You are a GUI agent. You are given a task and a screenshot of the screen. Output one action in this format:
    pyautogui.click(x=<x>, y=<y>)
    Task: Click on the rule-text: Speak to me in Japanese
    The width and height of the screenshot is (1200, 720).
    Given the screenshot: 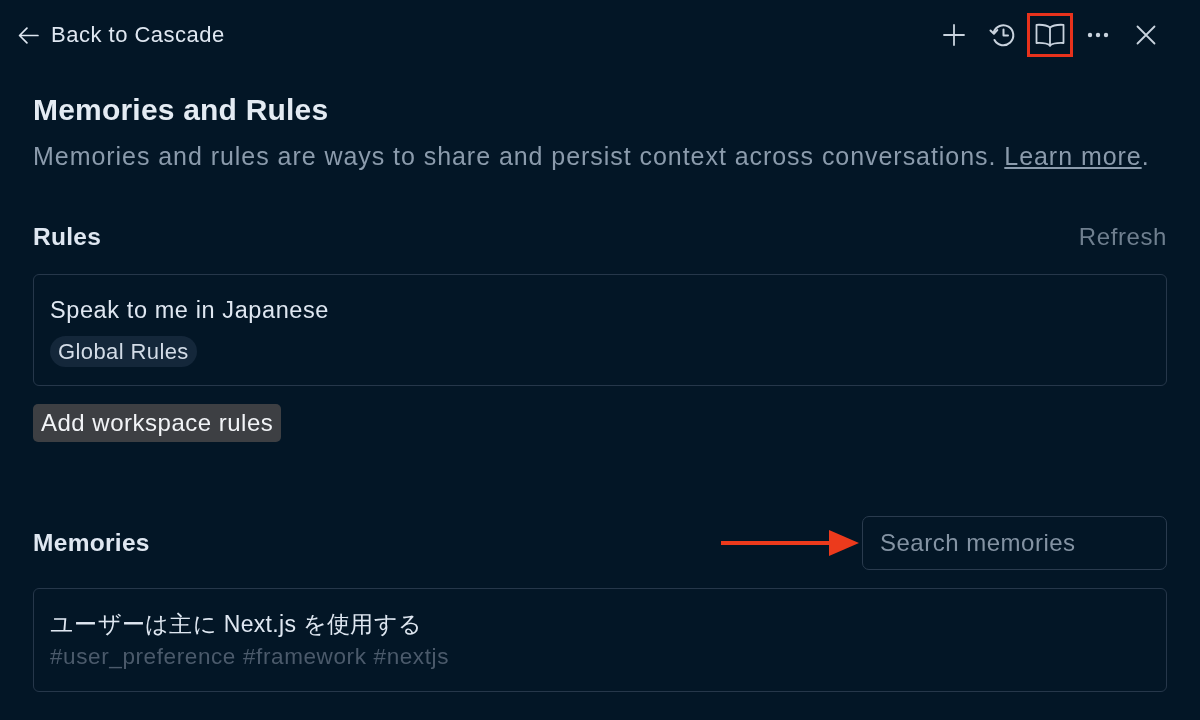 What is the action you would take?
    pyautogui.click(x=190, y=310)
    